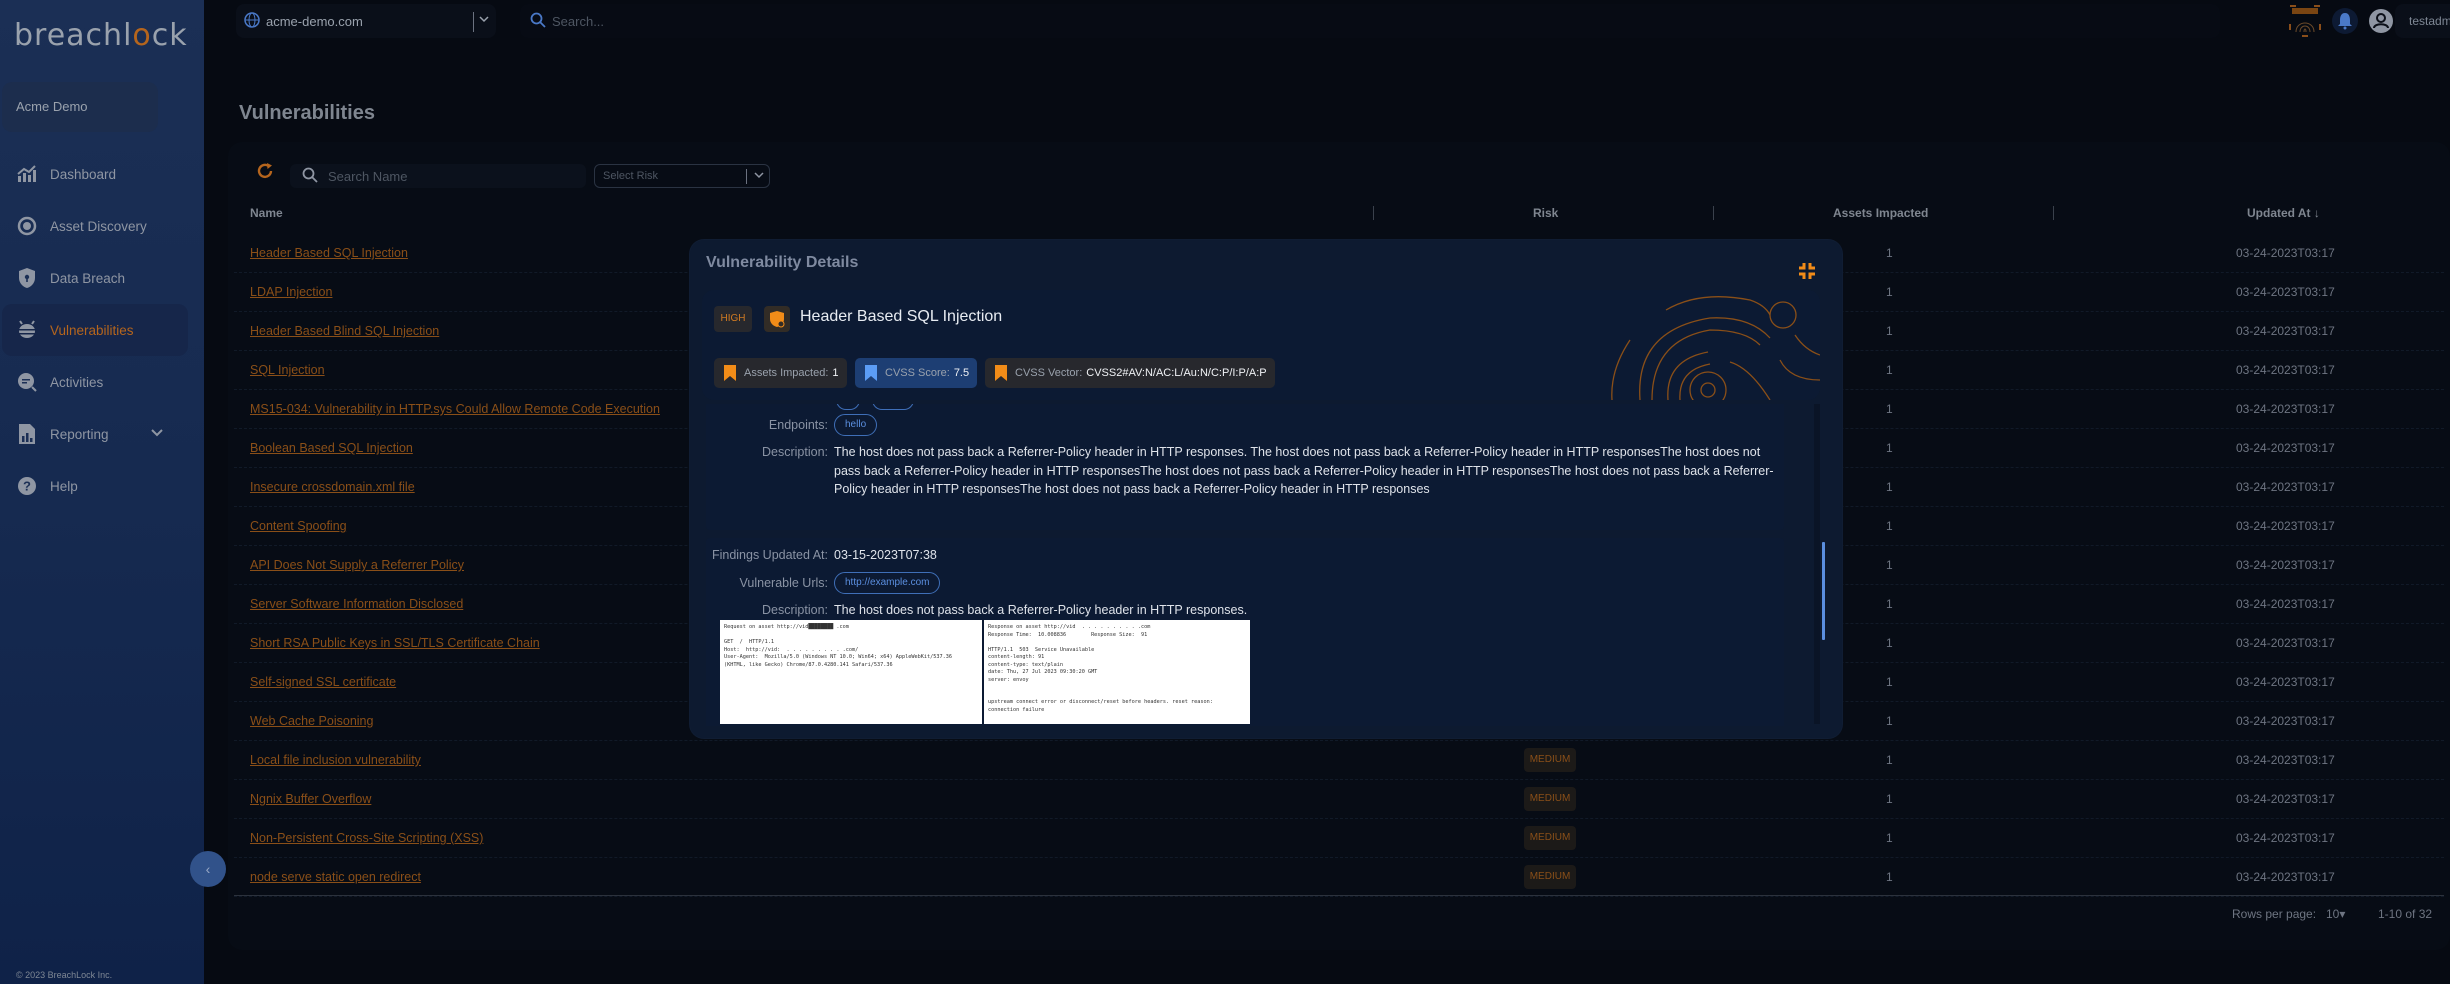 The width and height of the screenshot is (2450, 984). What do you see at coordinates (102, 486) in the screenshot?
I see `sidebar-item-help: ? Help` at bounding box center [102, 486].